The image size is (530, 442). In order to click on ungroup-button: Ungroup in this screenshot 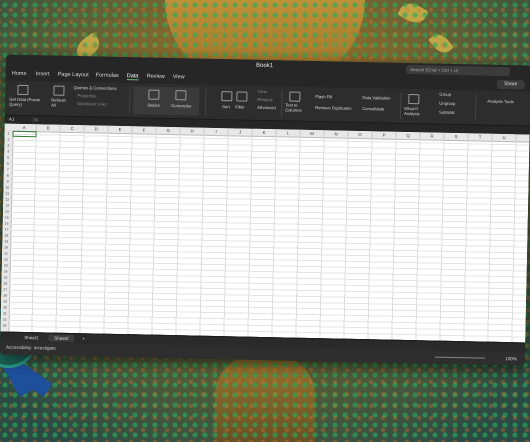, I will do `click(447, 103)`.